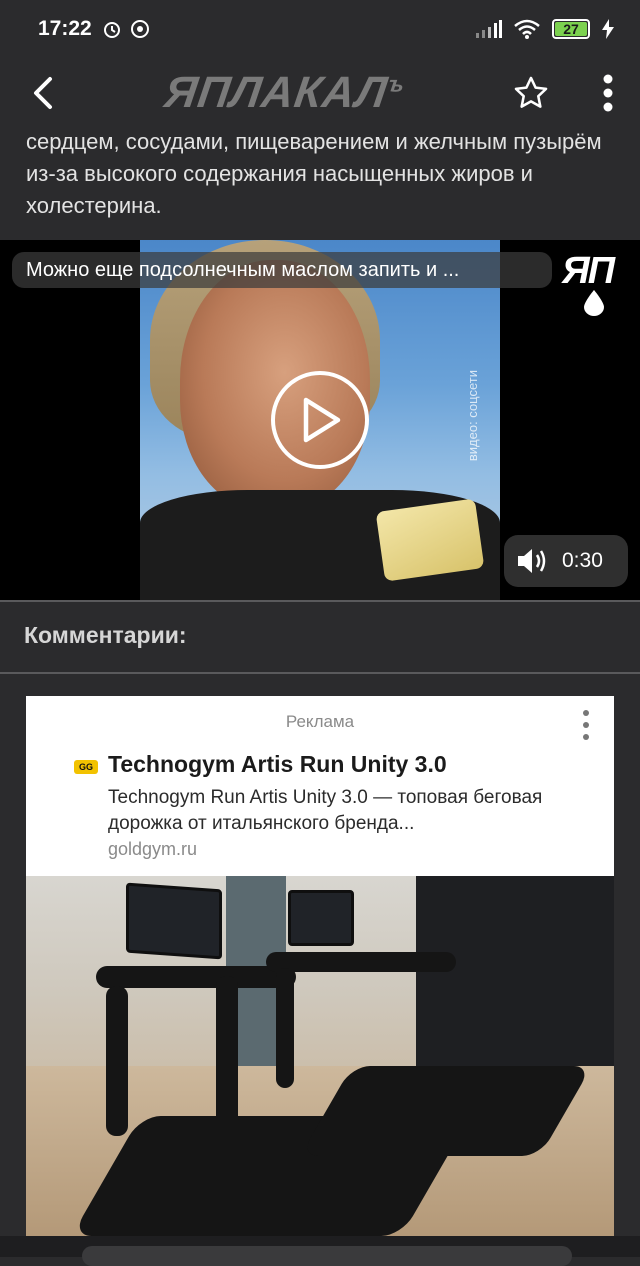  Describe the element at coordinates (608, 29) in the screenshot. I see `charging-icon` at that location.